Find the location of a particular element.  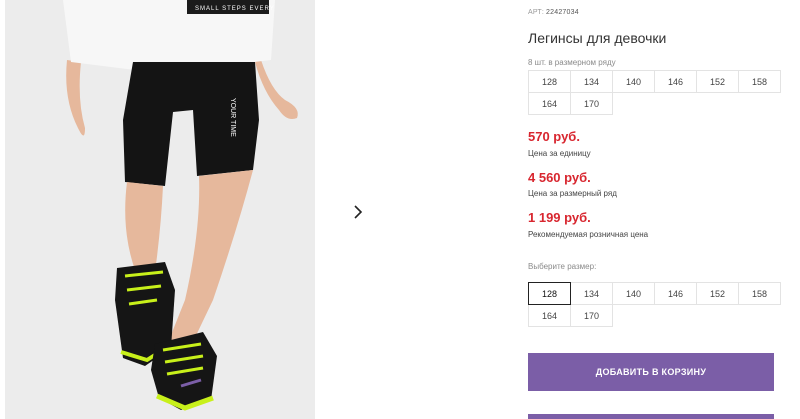

row-price-caption: Цена за размерный ряд is located at coordinates (572, 193).